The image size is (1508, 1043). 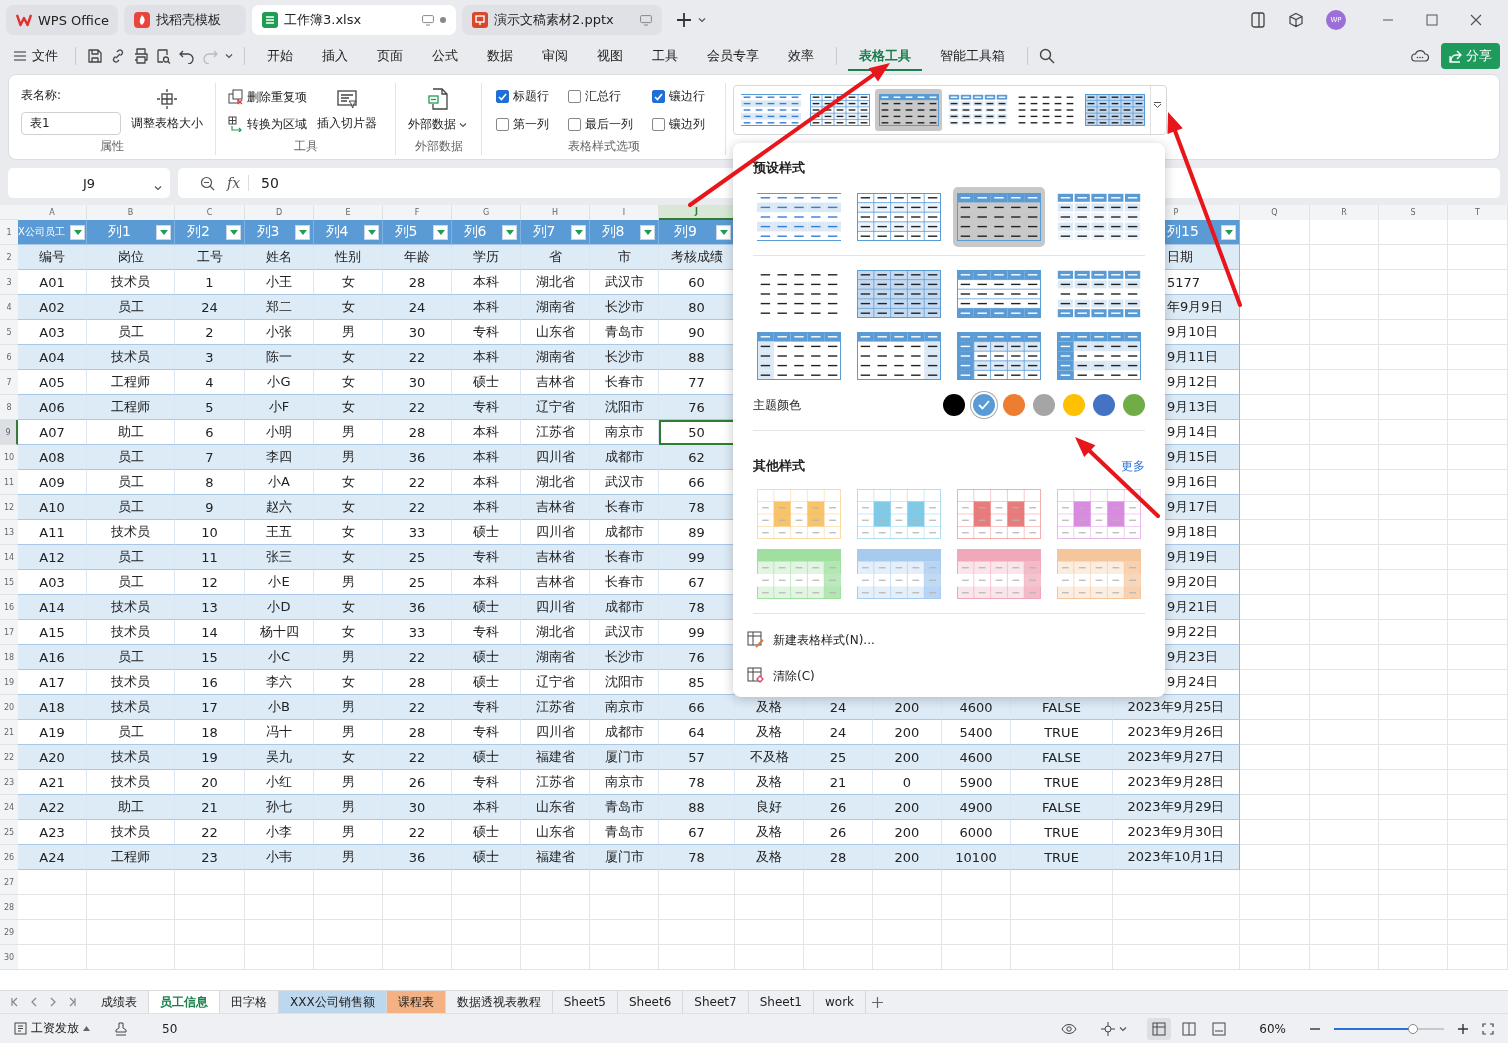 What do you see at coordinates (62, 20) in the screenshot?
I see `document-tab: WPS Office` at bounding box center [62, 20].